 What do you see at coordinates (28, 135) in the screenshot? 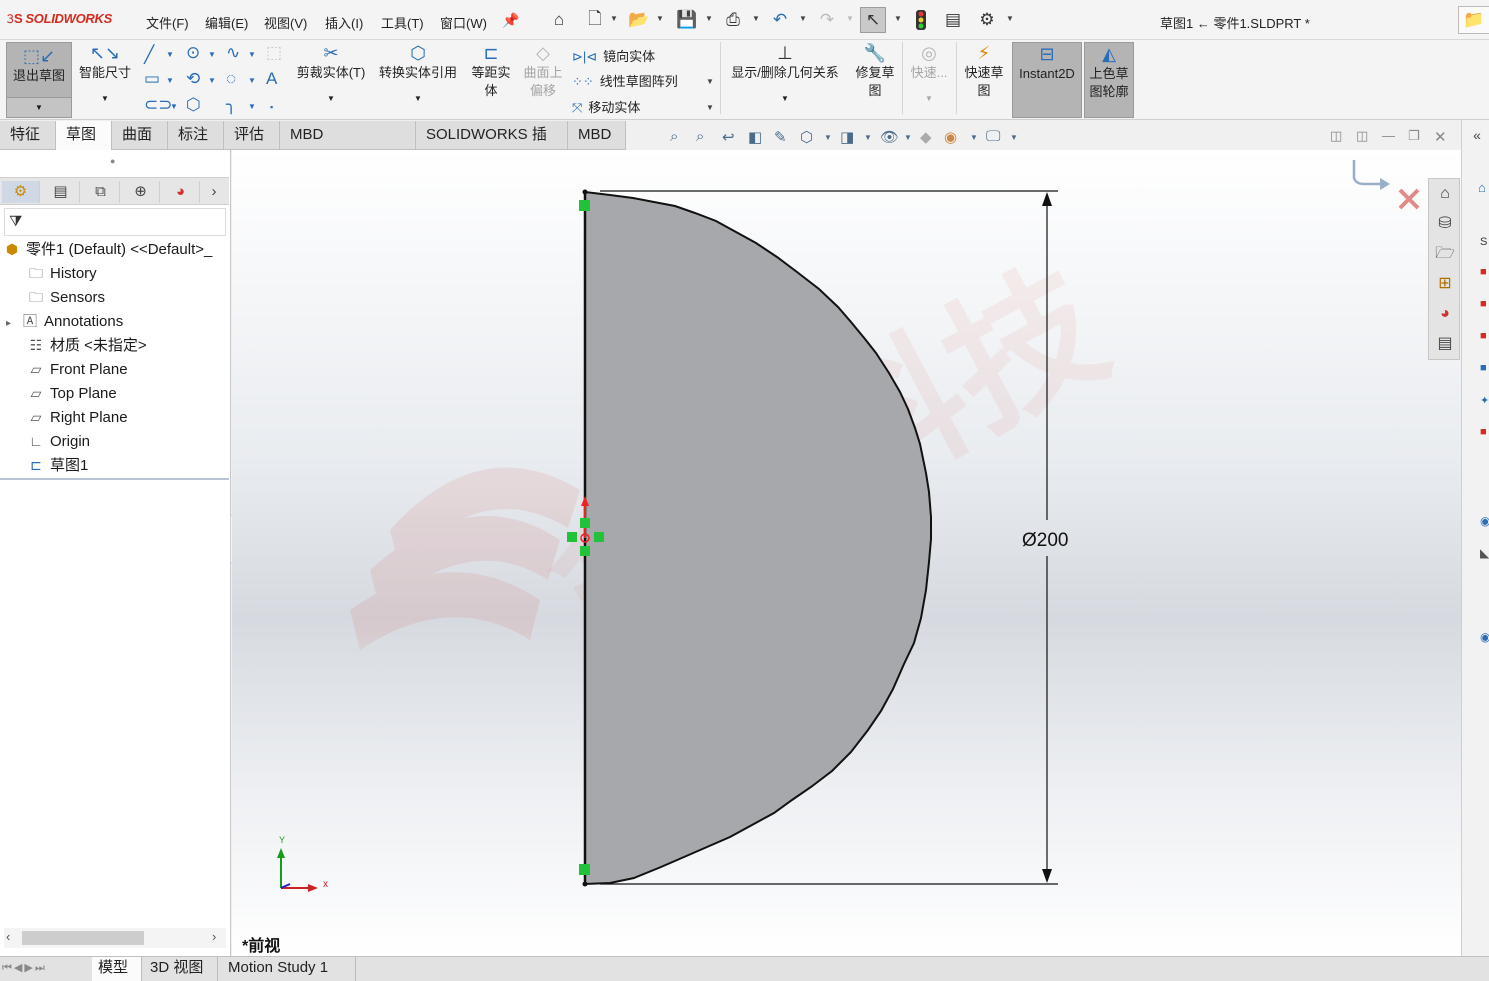
I see `tab-features: 特征` at bounding box center [28, 135].